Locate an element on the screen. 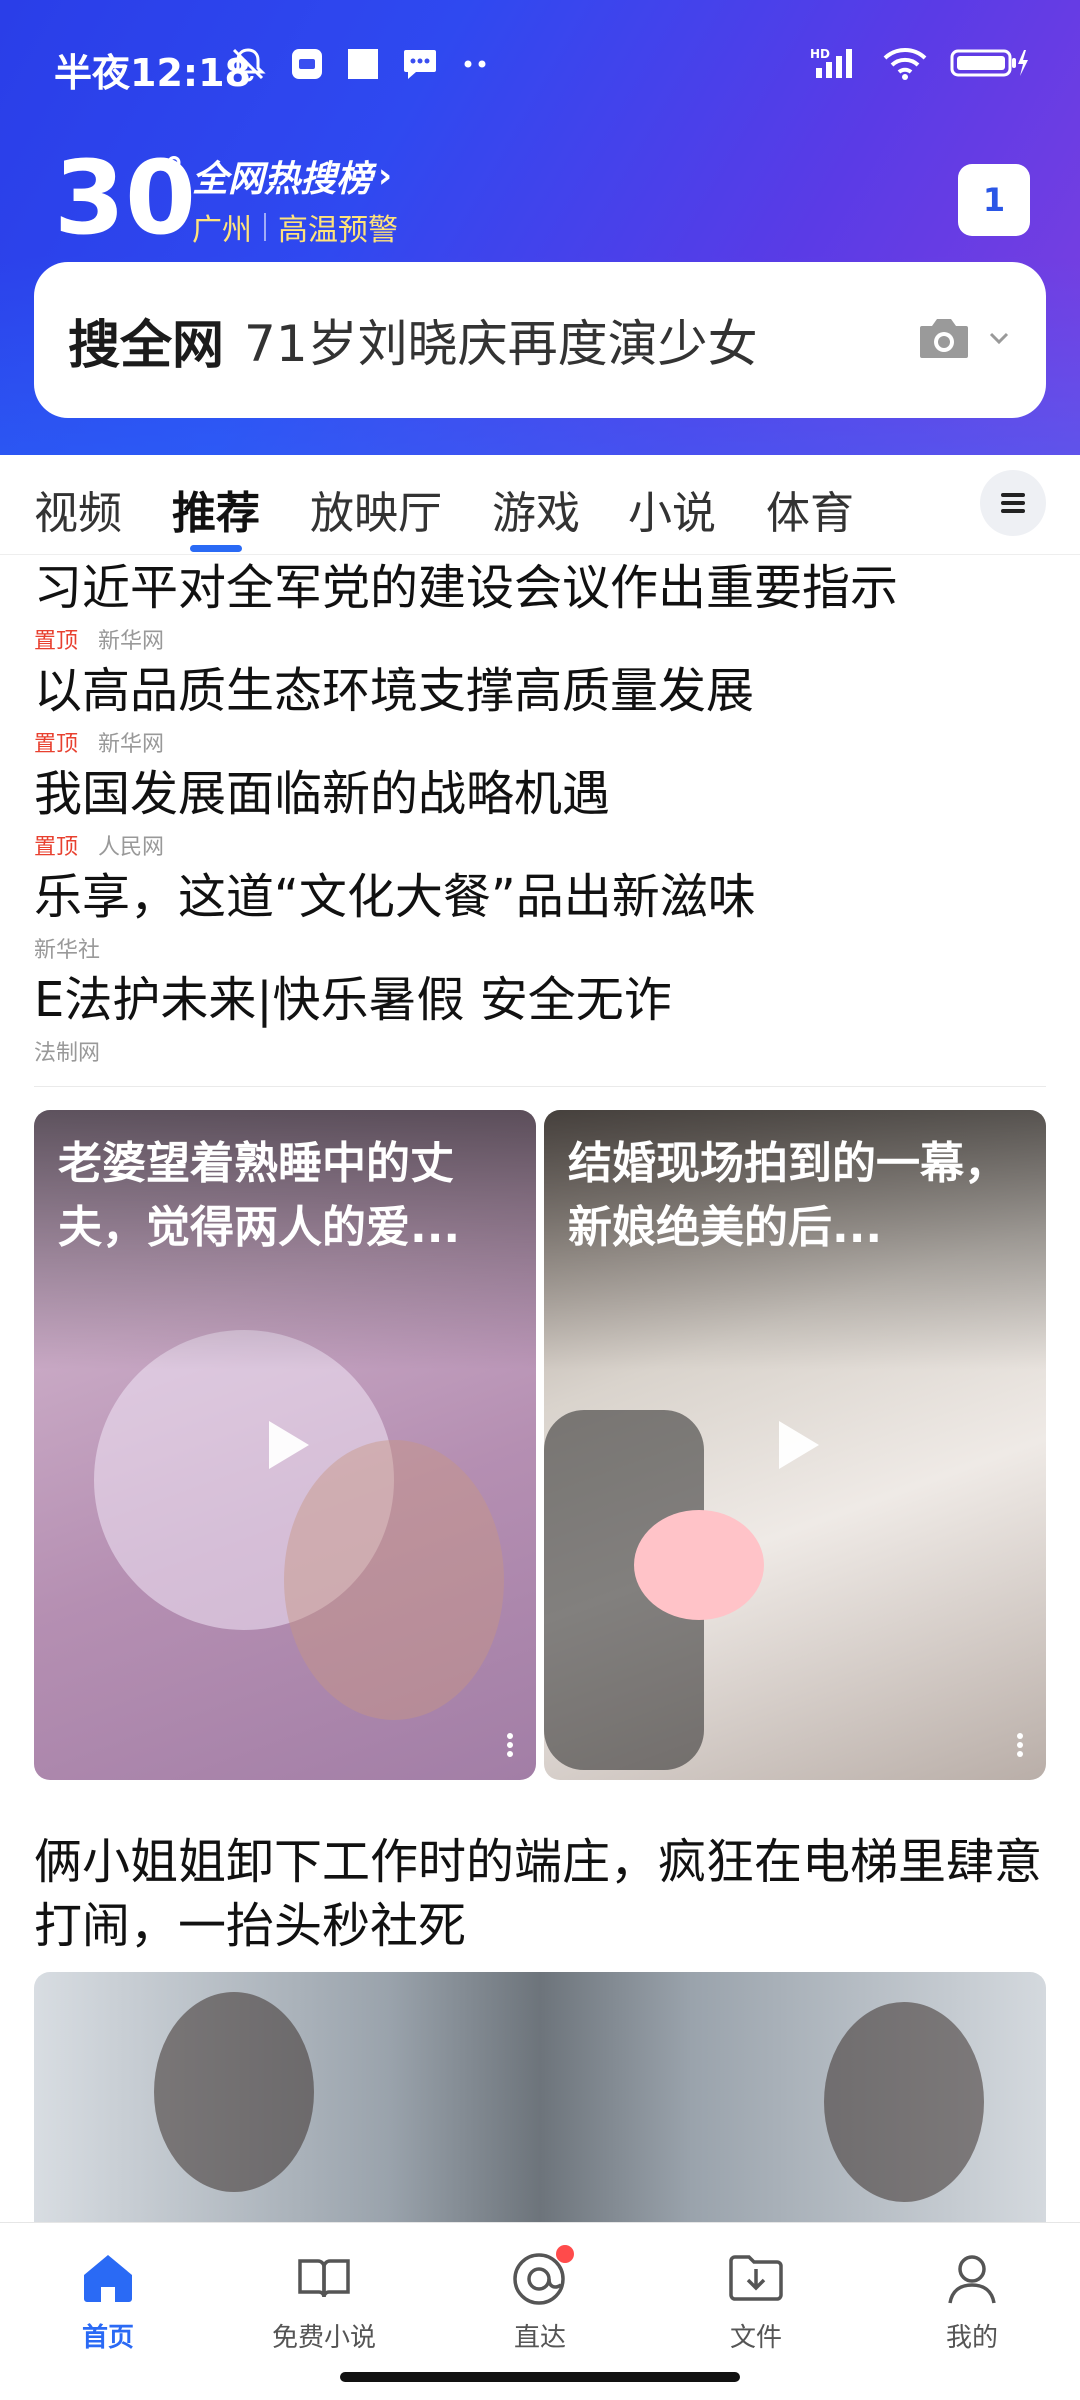 The height and width of the screenshot is (2400, 1080). channel-menu-button is located at coordinates (1013, 503).